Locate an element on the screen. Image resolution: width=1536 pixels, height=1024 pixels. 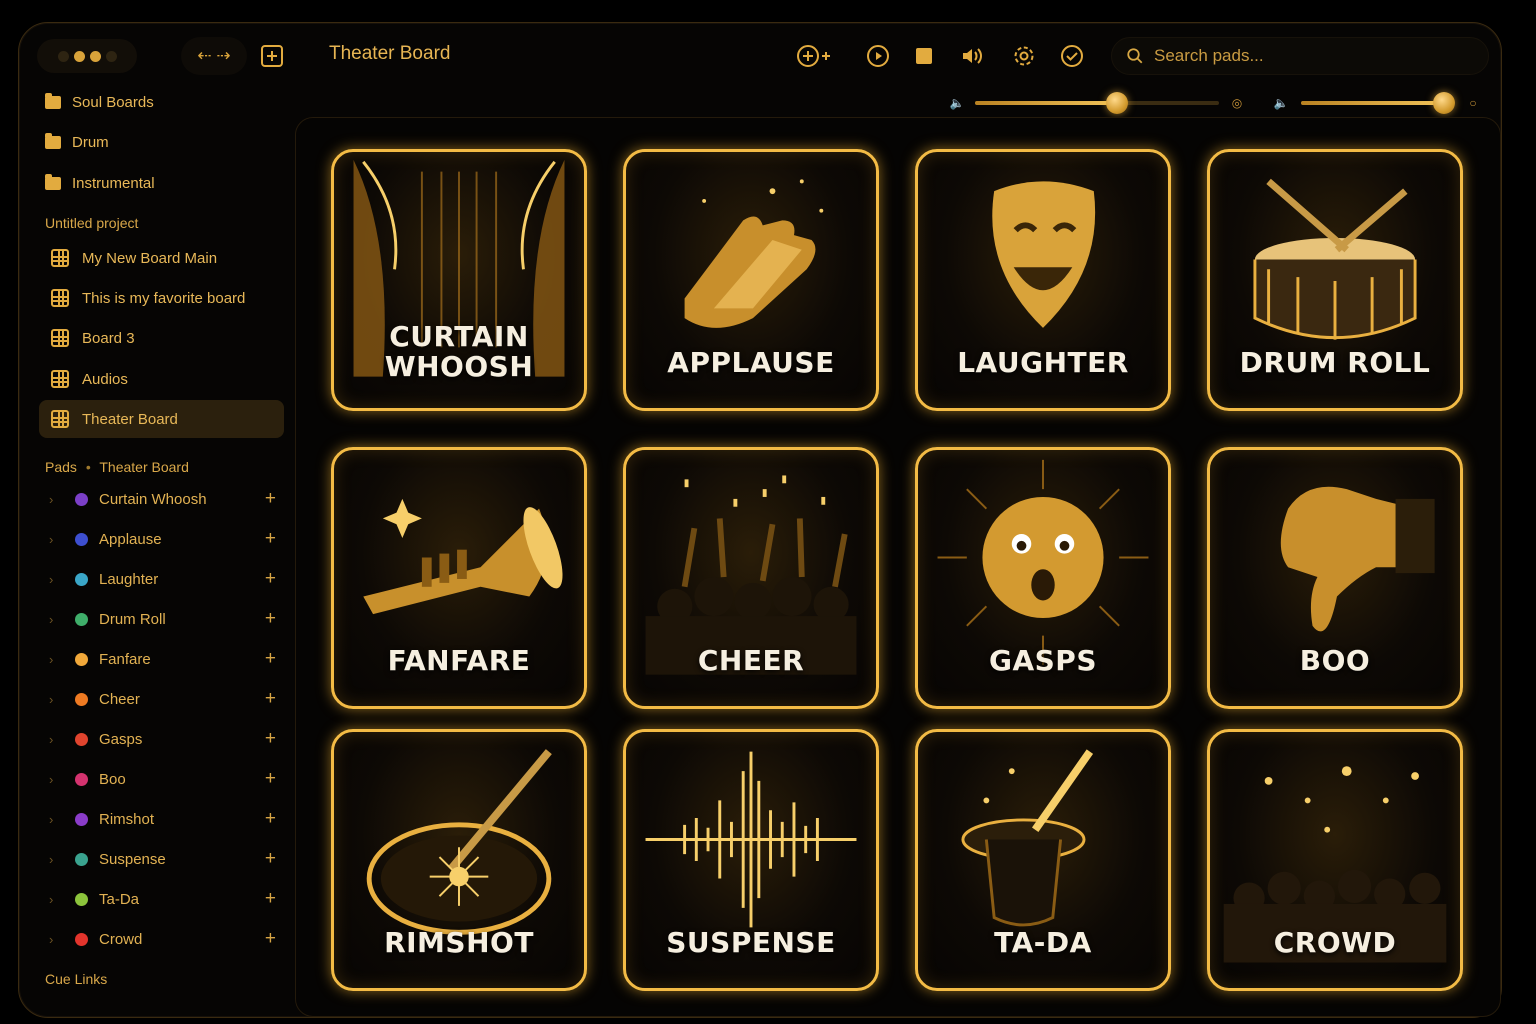
sidebar-pad-label: Curtain Whoosh is located at coordinates (153, 499).